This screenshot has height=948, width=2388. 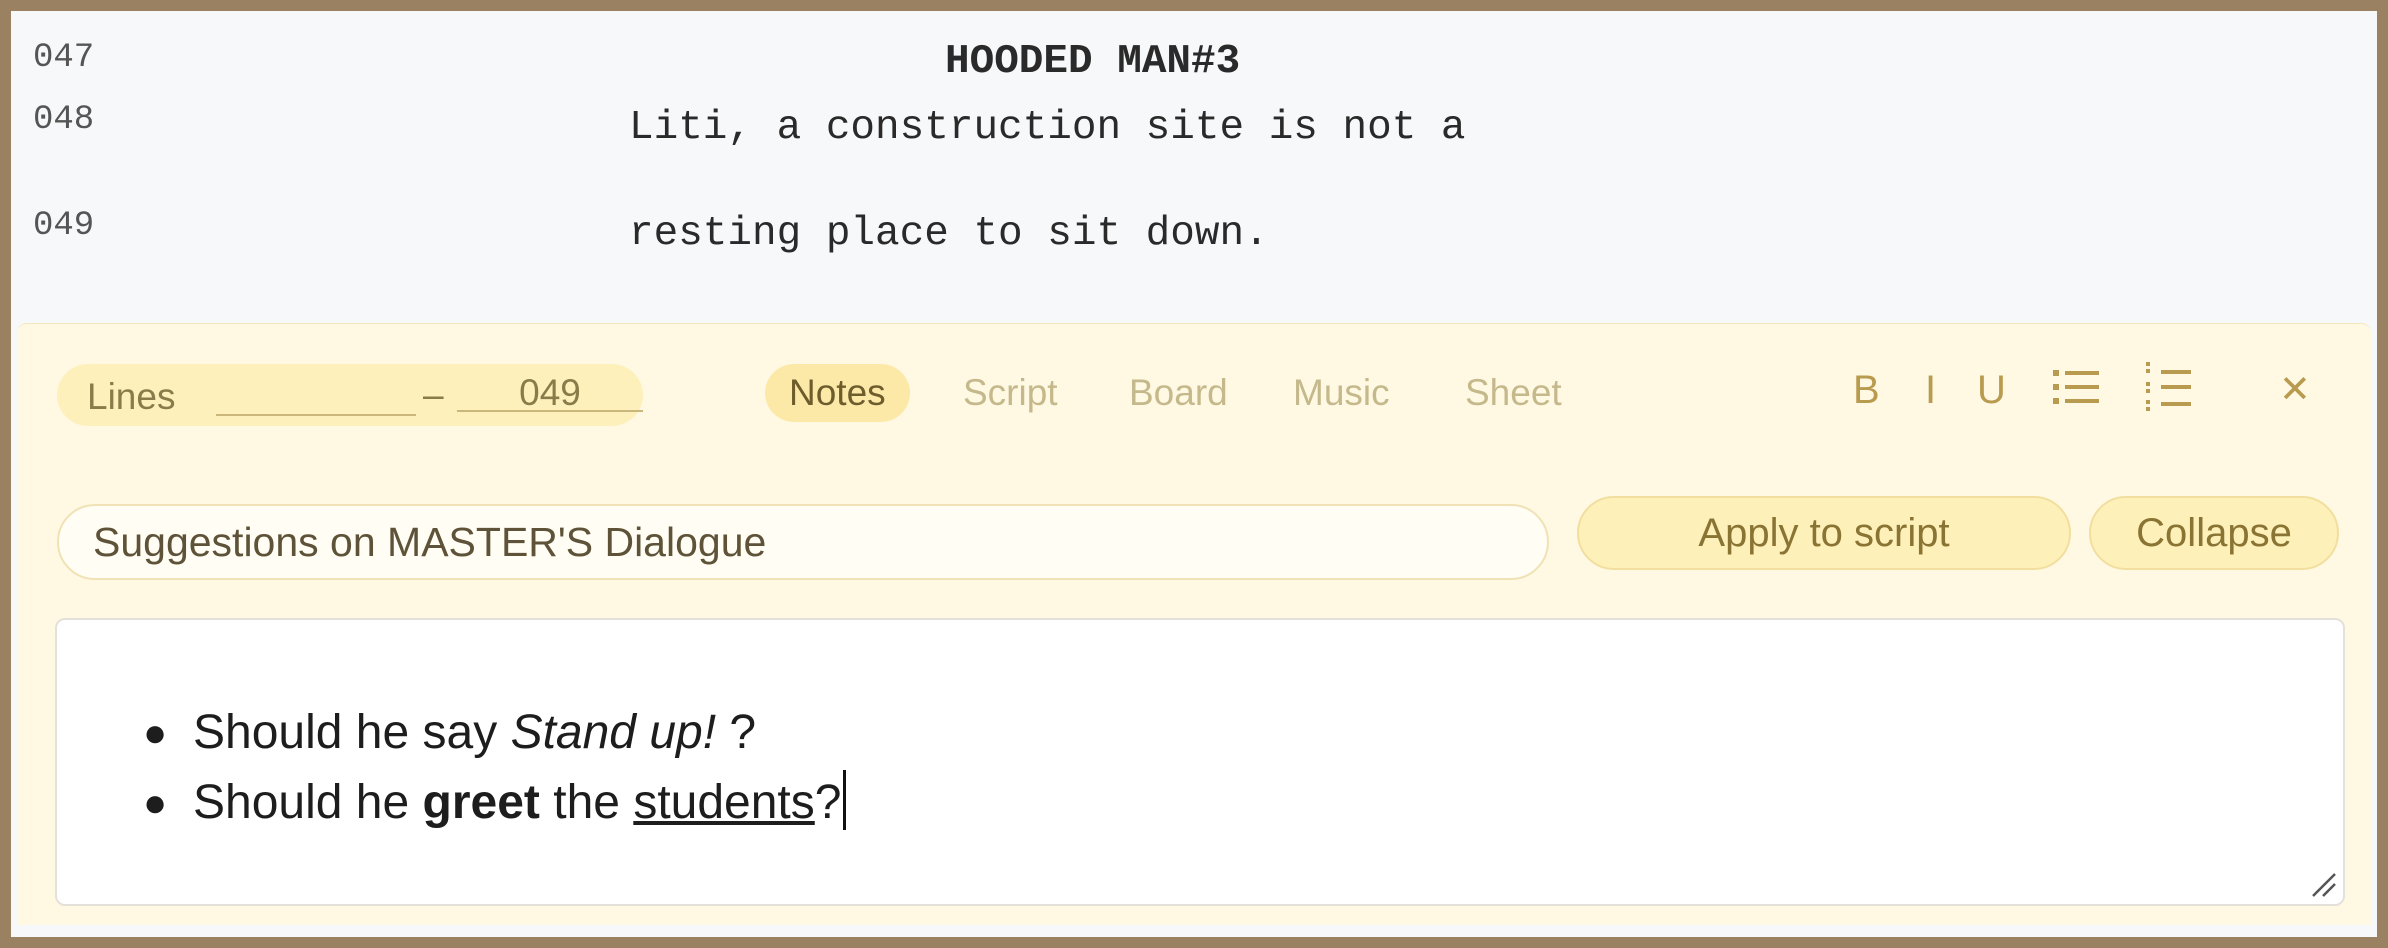 I want to click on numbered-list-icon-graphic, so click(x=2168, y=386).